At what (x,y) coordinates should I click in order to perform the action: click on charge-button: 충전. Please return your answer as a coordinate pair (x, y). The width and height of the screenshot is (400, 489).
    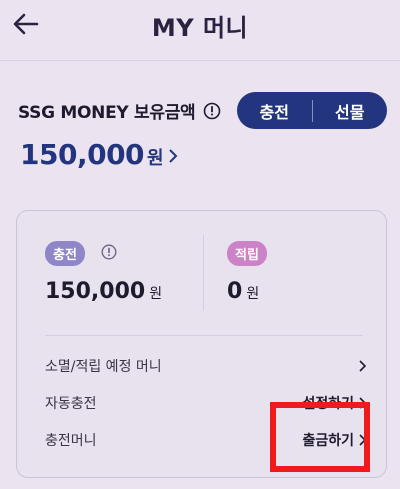
    Looking at the image, I should click on (274, 111).